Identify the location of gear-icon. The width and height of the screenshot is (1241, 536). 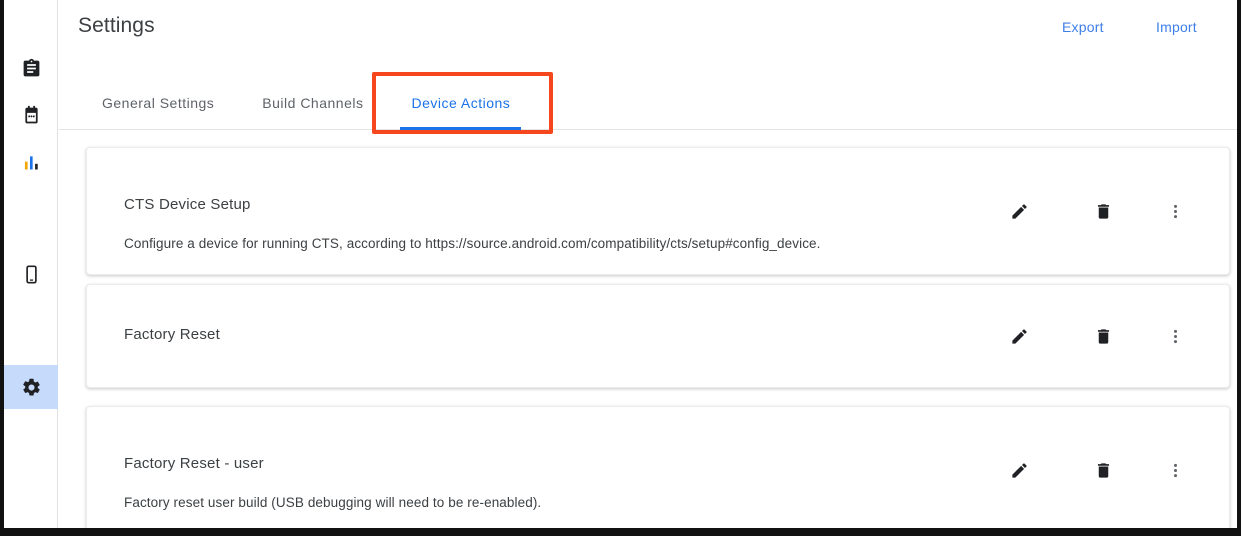
(31, 387).